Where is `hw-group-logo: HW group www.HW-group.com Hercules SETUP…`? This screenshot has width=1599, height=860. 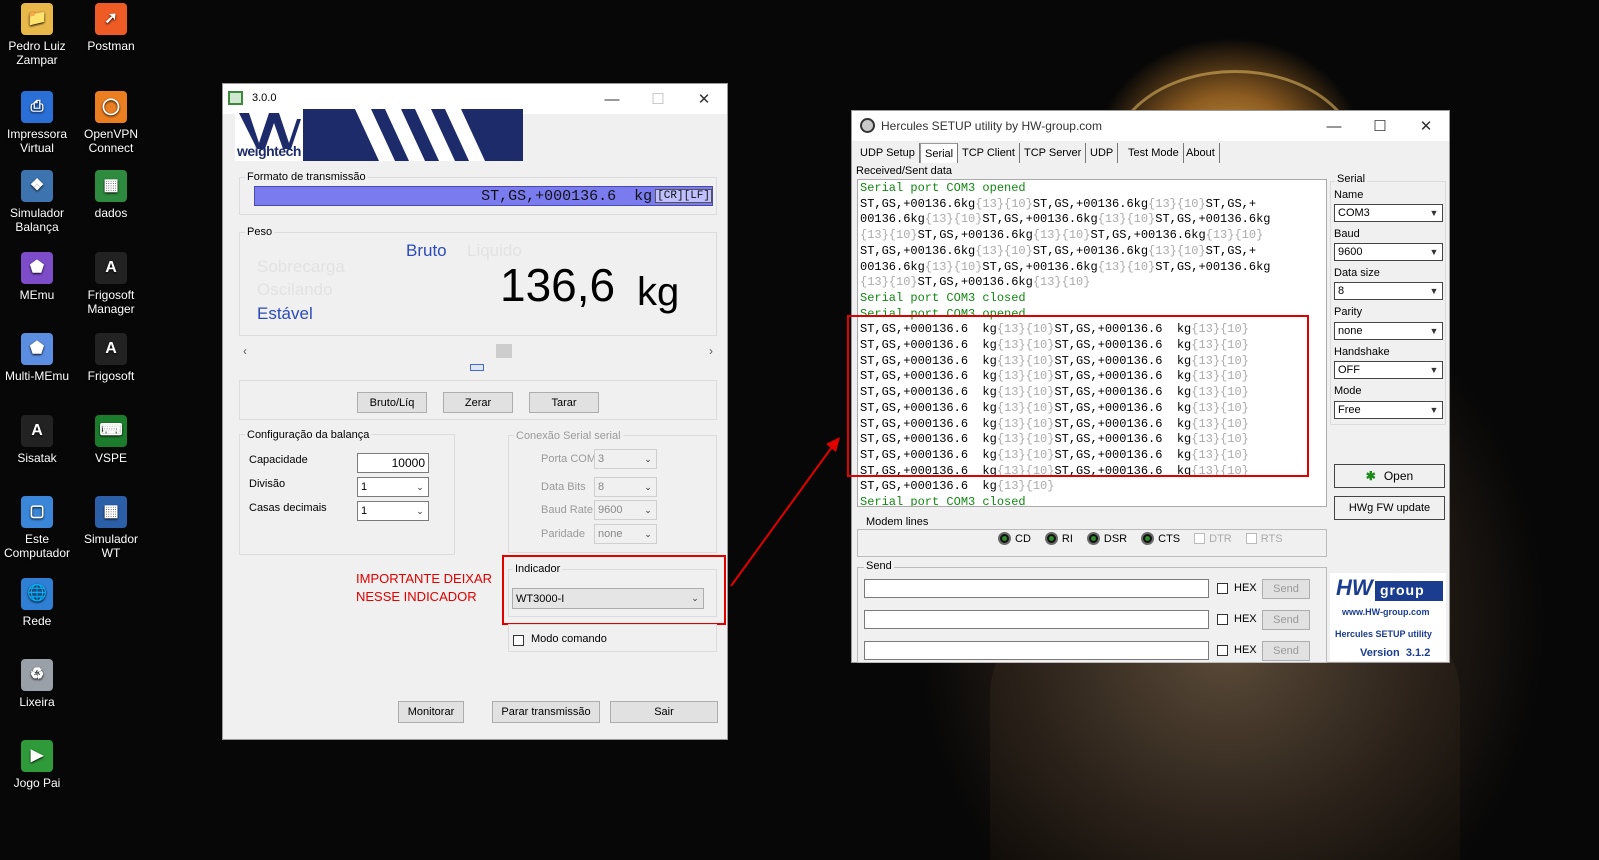 hw-group-logo: HW group www.HW-group.com Hercules SETUP… is located at coordinates (1388, 617).